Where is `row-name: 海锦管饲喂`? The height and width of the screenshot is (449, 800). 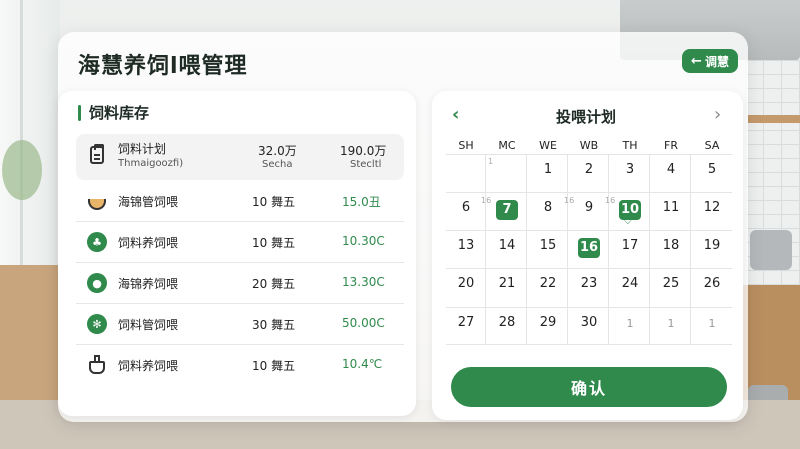 row-name: 海锦管饲喂 is located at coordinates (148, 202).